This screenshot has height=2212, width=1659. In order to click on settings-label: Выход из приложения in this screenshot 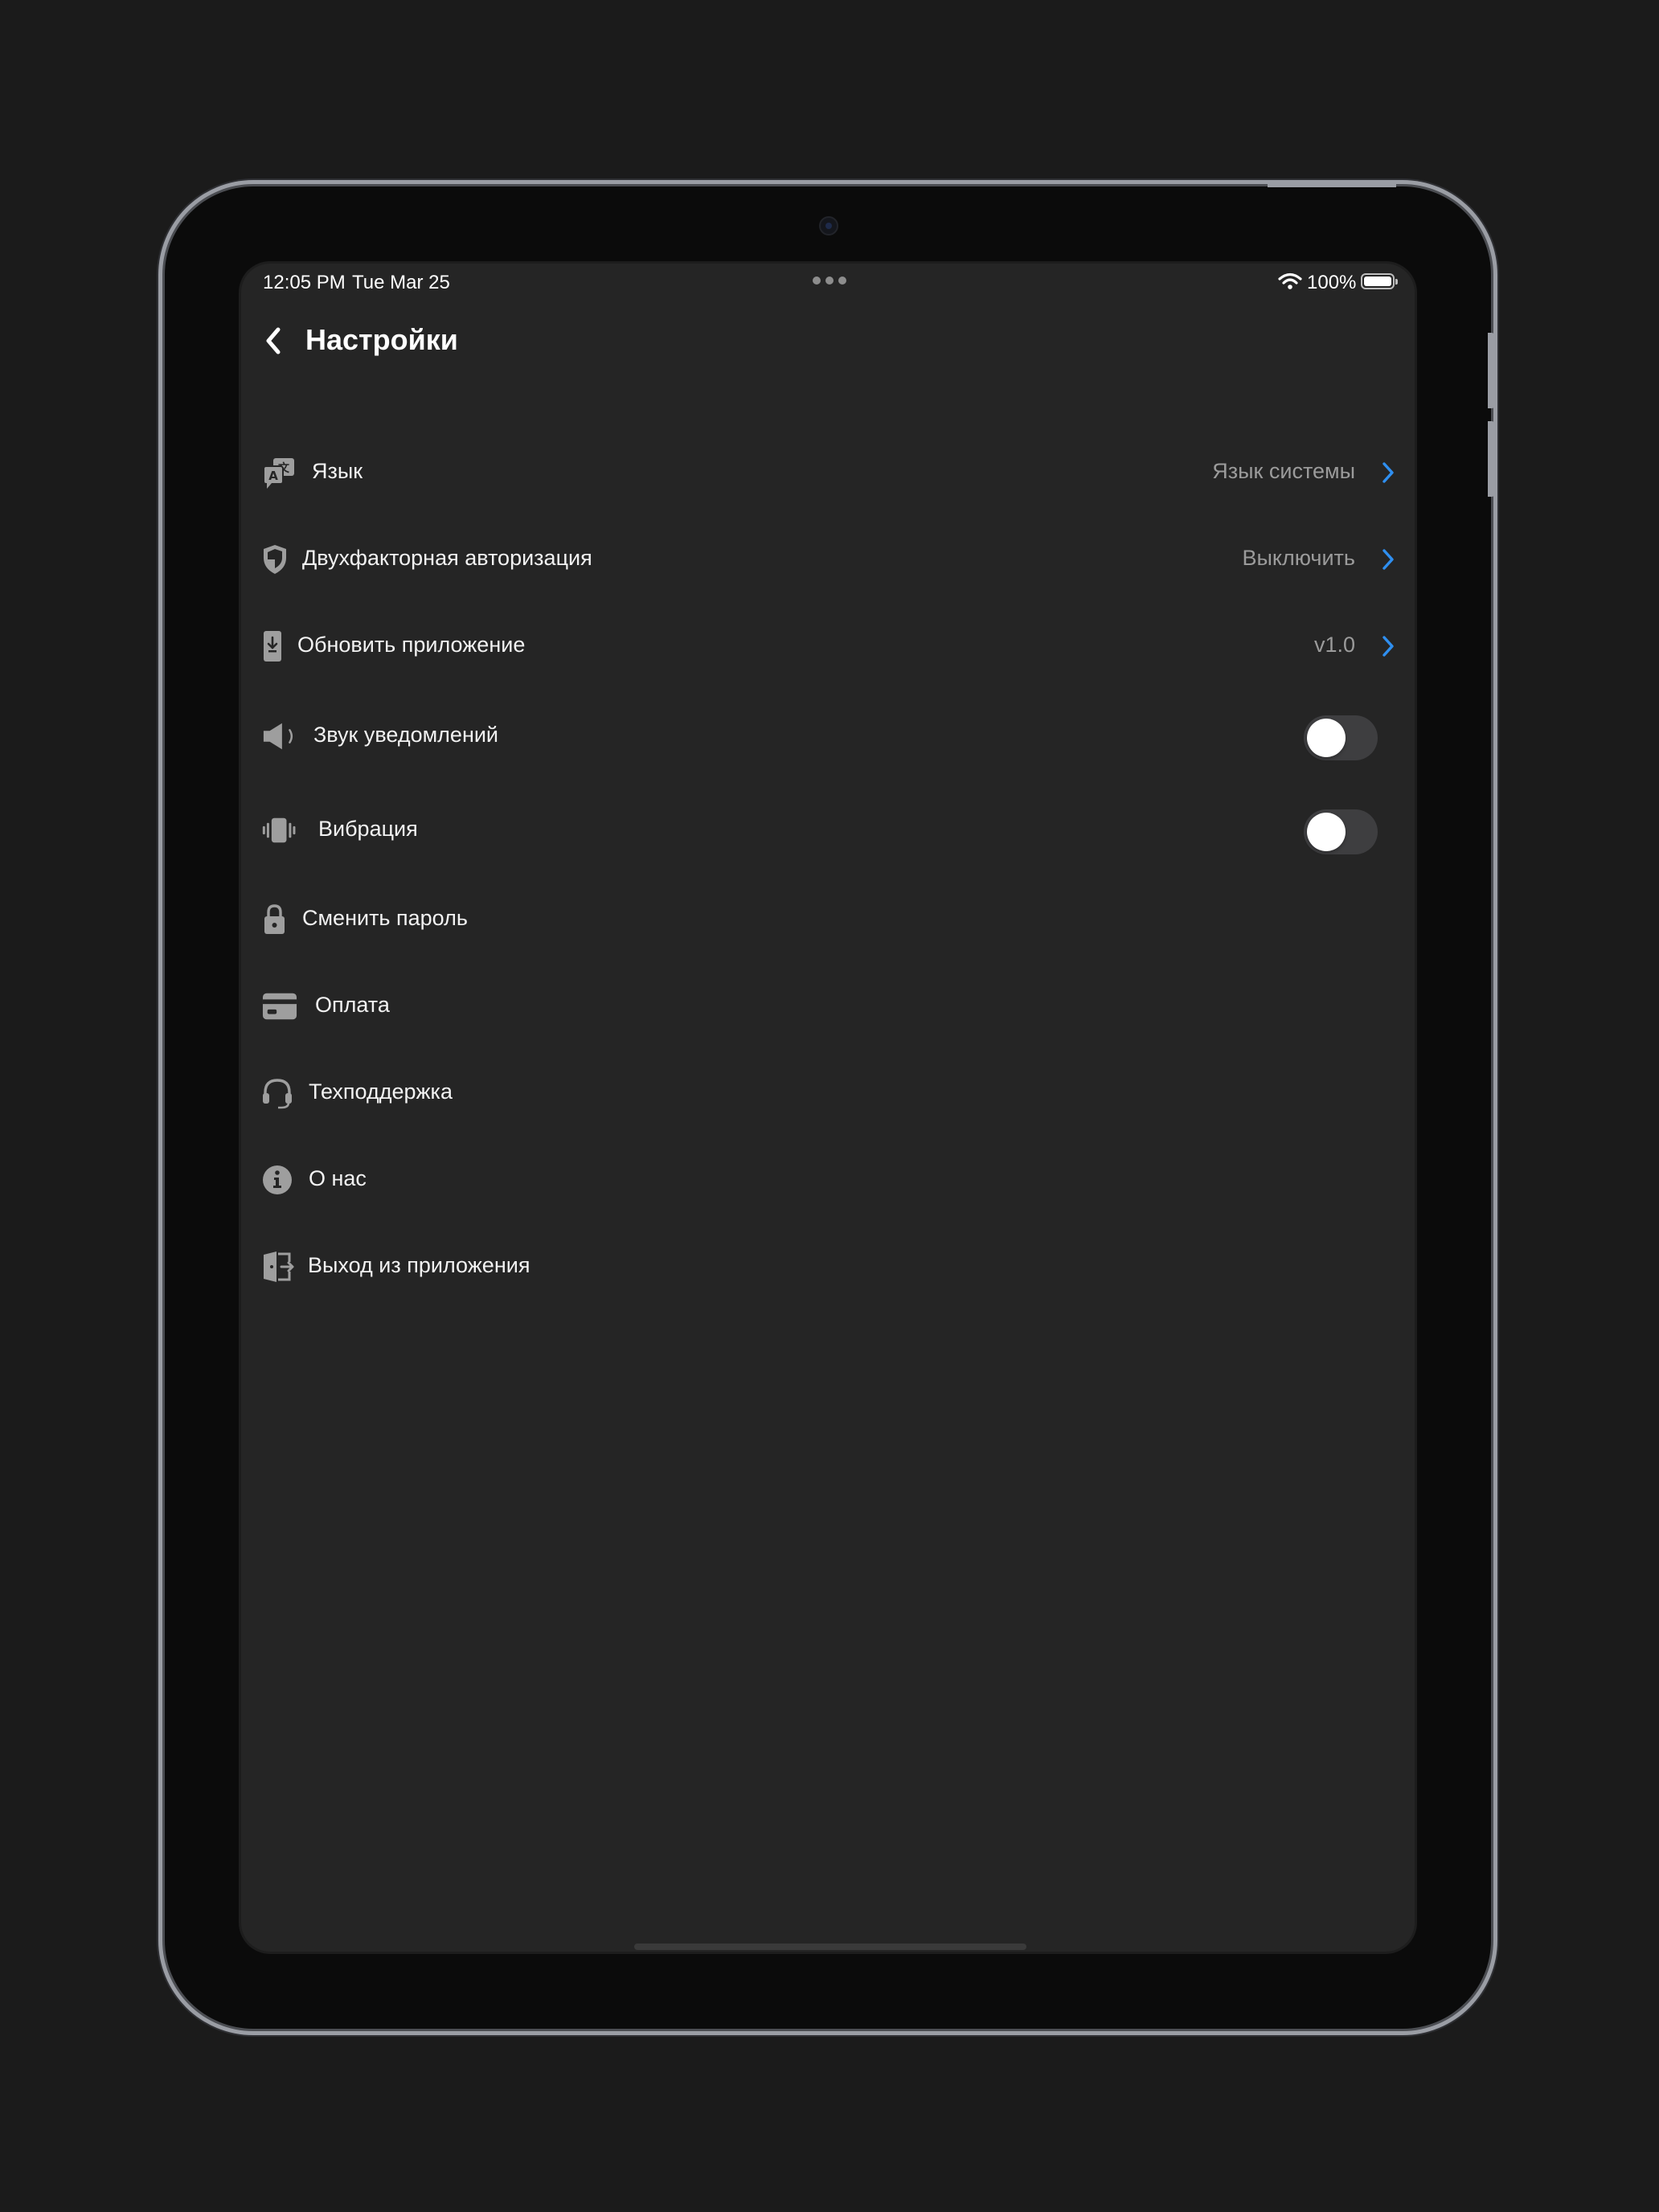, I will do `click(419, 1265)`.